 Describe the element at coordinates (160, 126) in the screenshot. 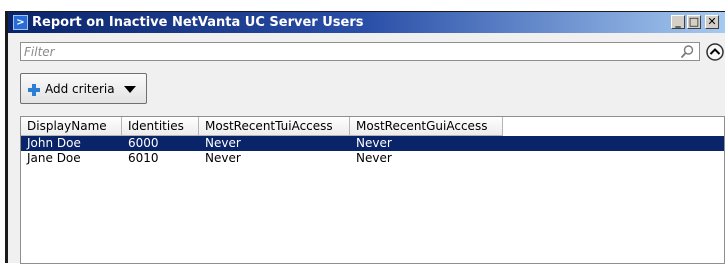

I see `column-header-identities: Identities` at that location.